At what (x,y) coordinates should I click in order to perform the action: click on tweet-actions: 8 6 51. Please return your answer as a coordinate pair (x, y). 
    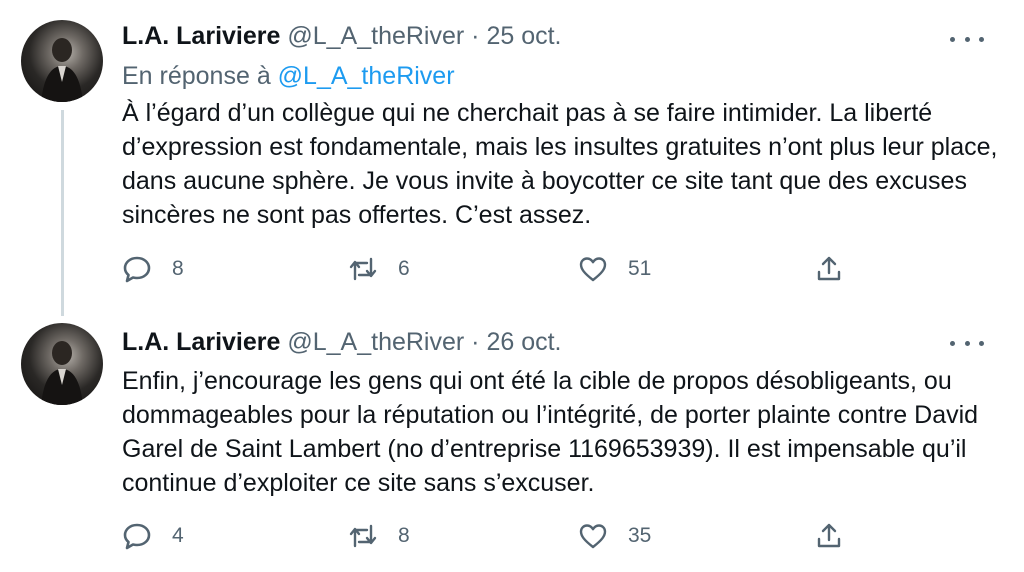
    Looking at the image, I should click on (492, 269).